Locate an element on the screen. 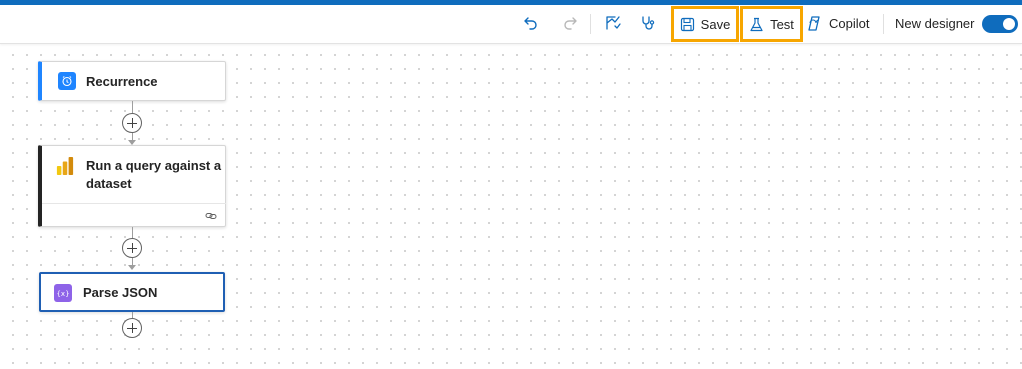 The width and height of the screenshot is (1022, 369). undo-button is located at coordinates (531, 23).